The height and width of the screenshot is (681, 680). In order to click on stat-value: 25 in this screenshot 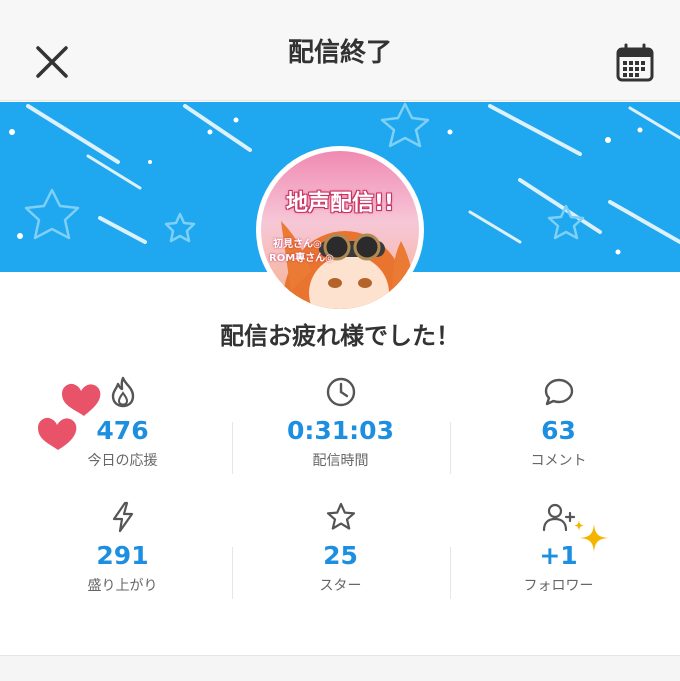, I will do `click(340, 555)`.